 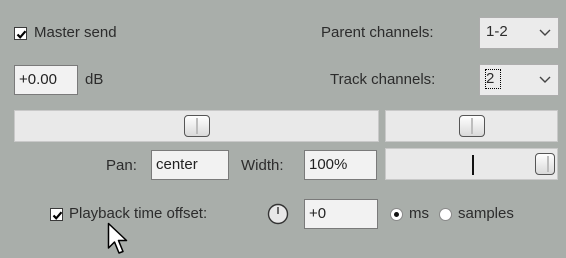 I want to click on pan-label: Pan:, so click(x=121, y=165).